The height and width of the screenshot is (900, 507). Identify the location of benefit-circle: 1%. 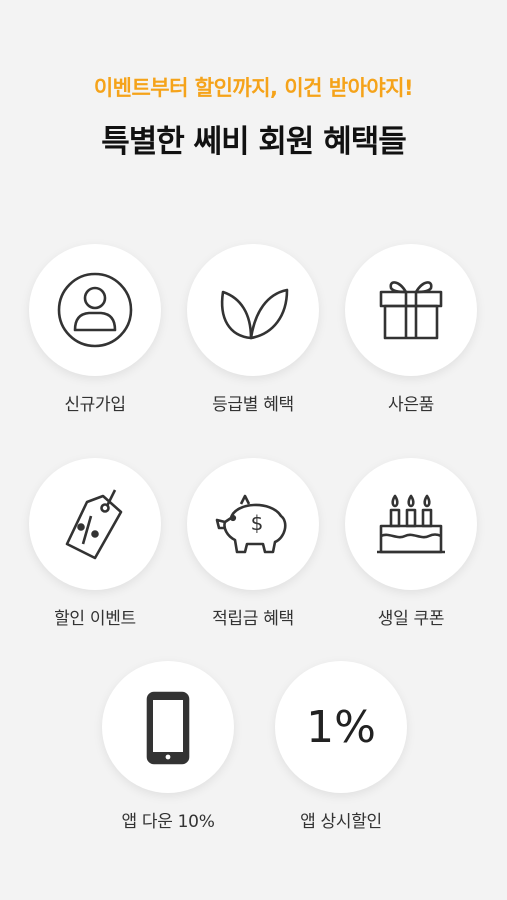
(341, 727).